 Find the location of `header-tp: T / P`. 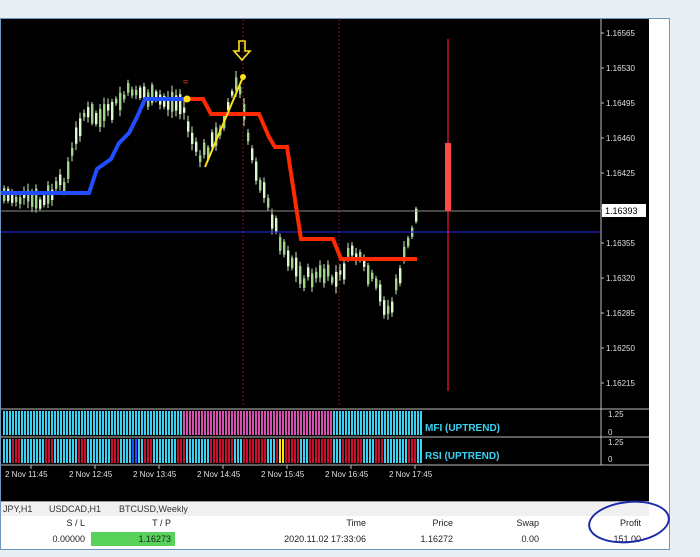

header-tp: T / P is located at coordinates (131, 523).